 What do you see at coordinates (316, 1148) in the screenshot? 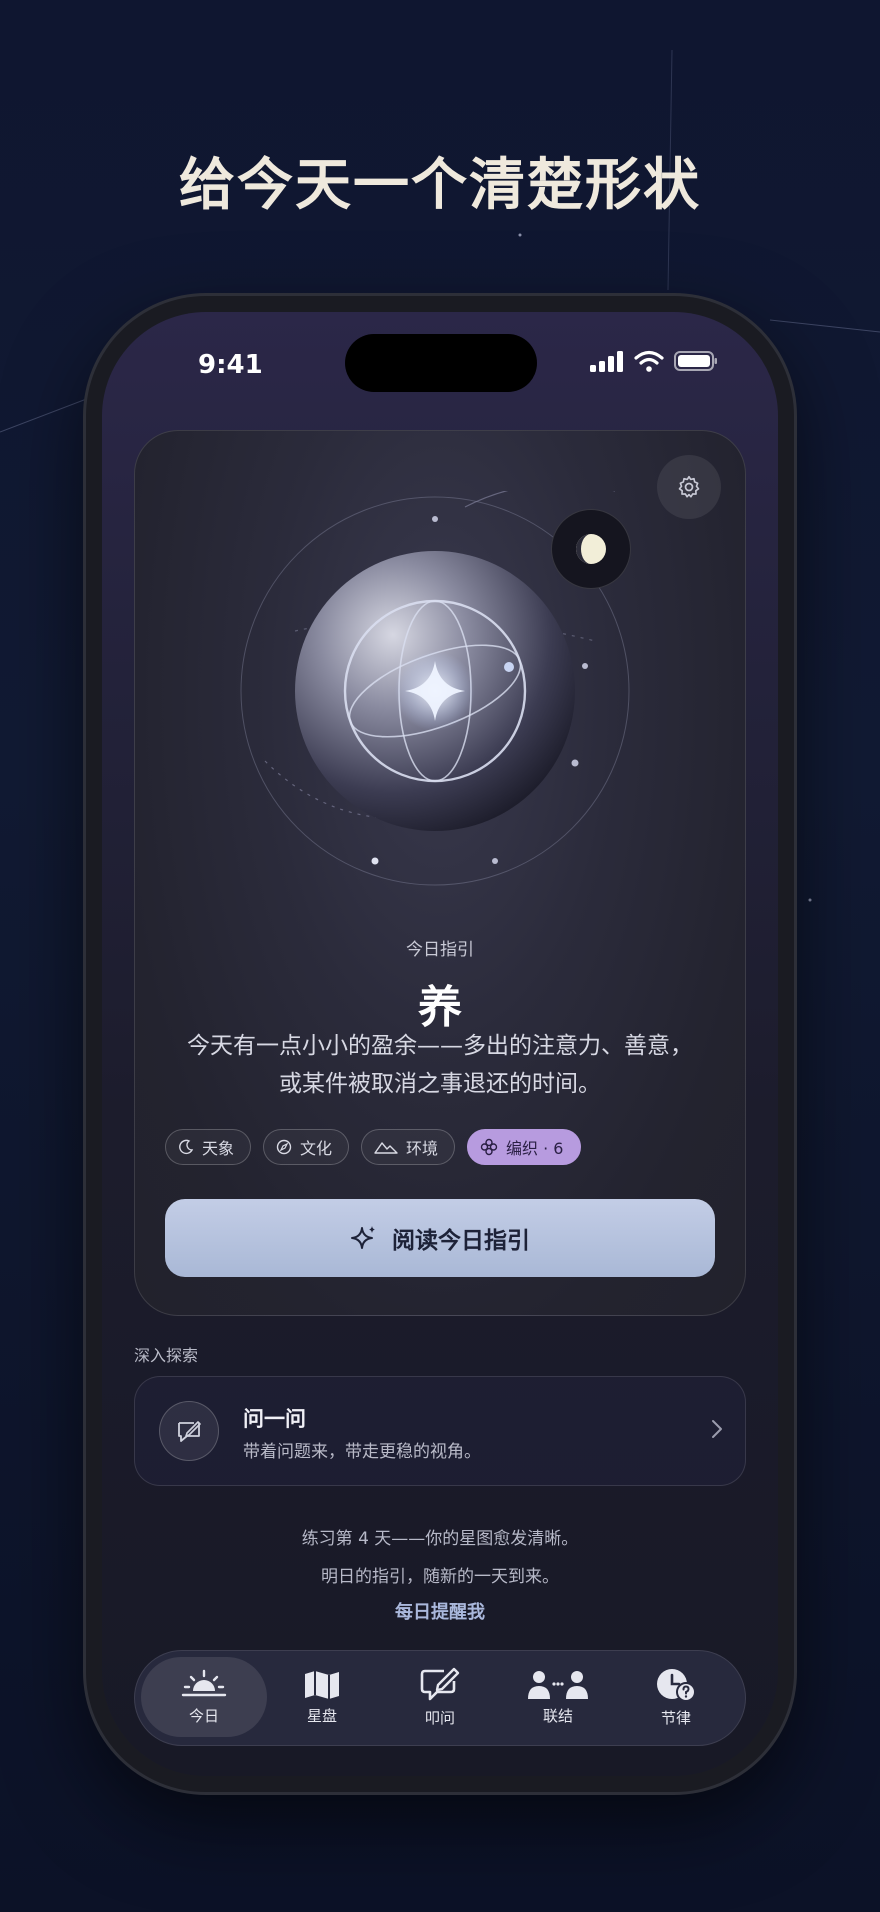
I see `tag-label: 文化` at bounding box center [316, 1148].